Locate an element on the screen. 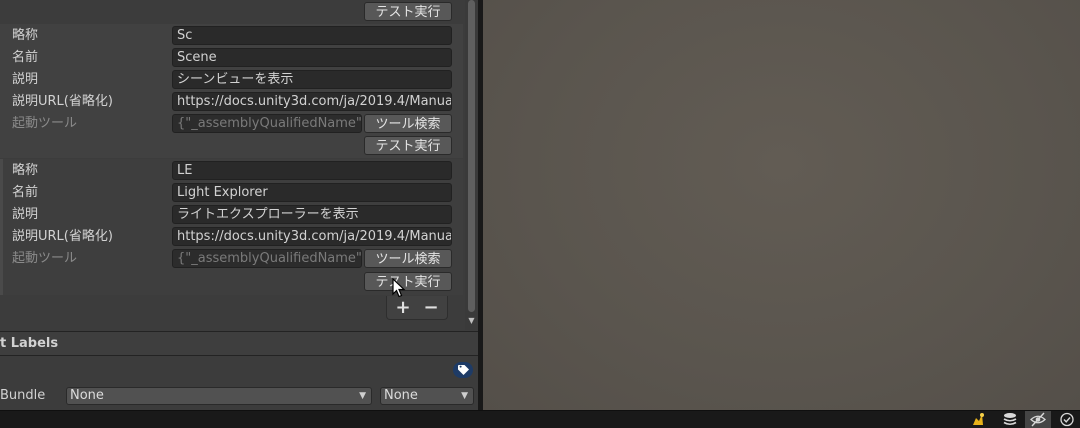 Image resolution: width=1080 pixels, height=428 pixels. scroll-down-arrow-icon: ▼ is located at coordinates (471, 321).